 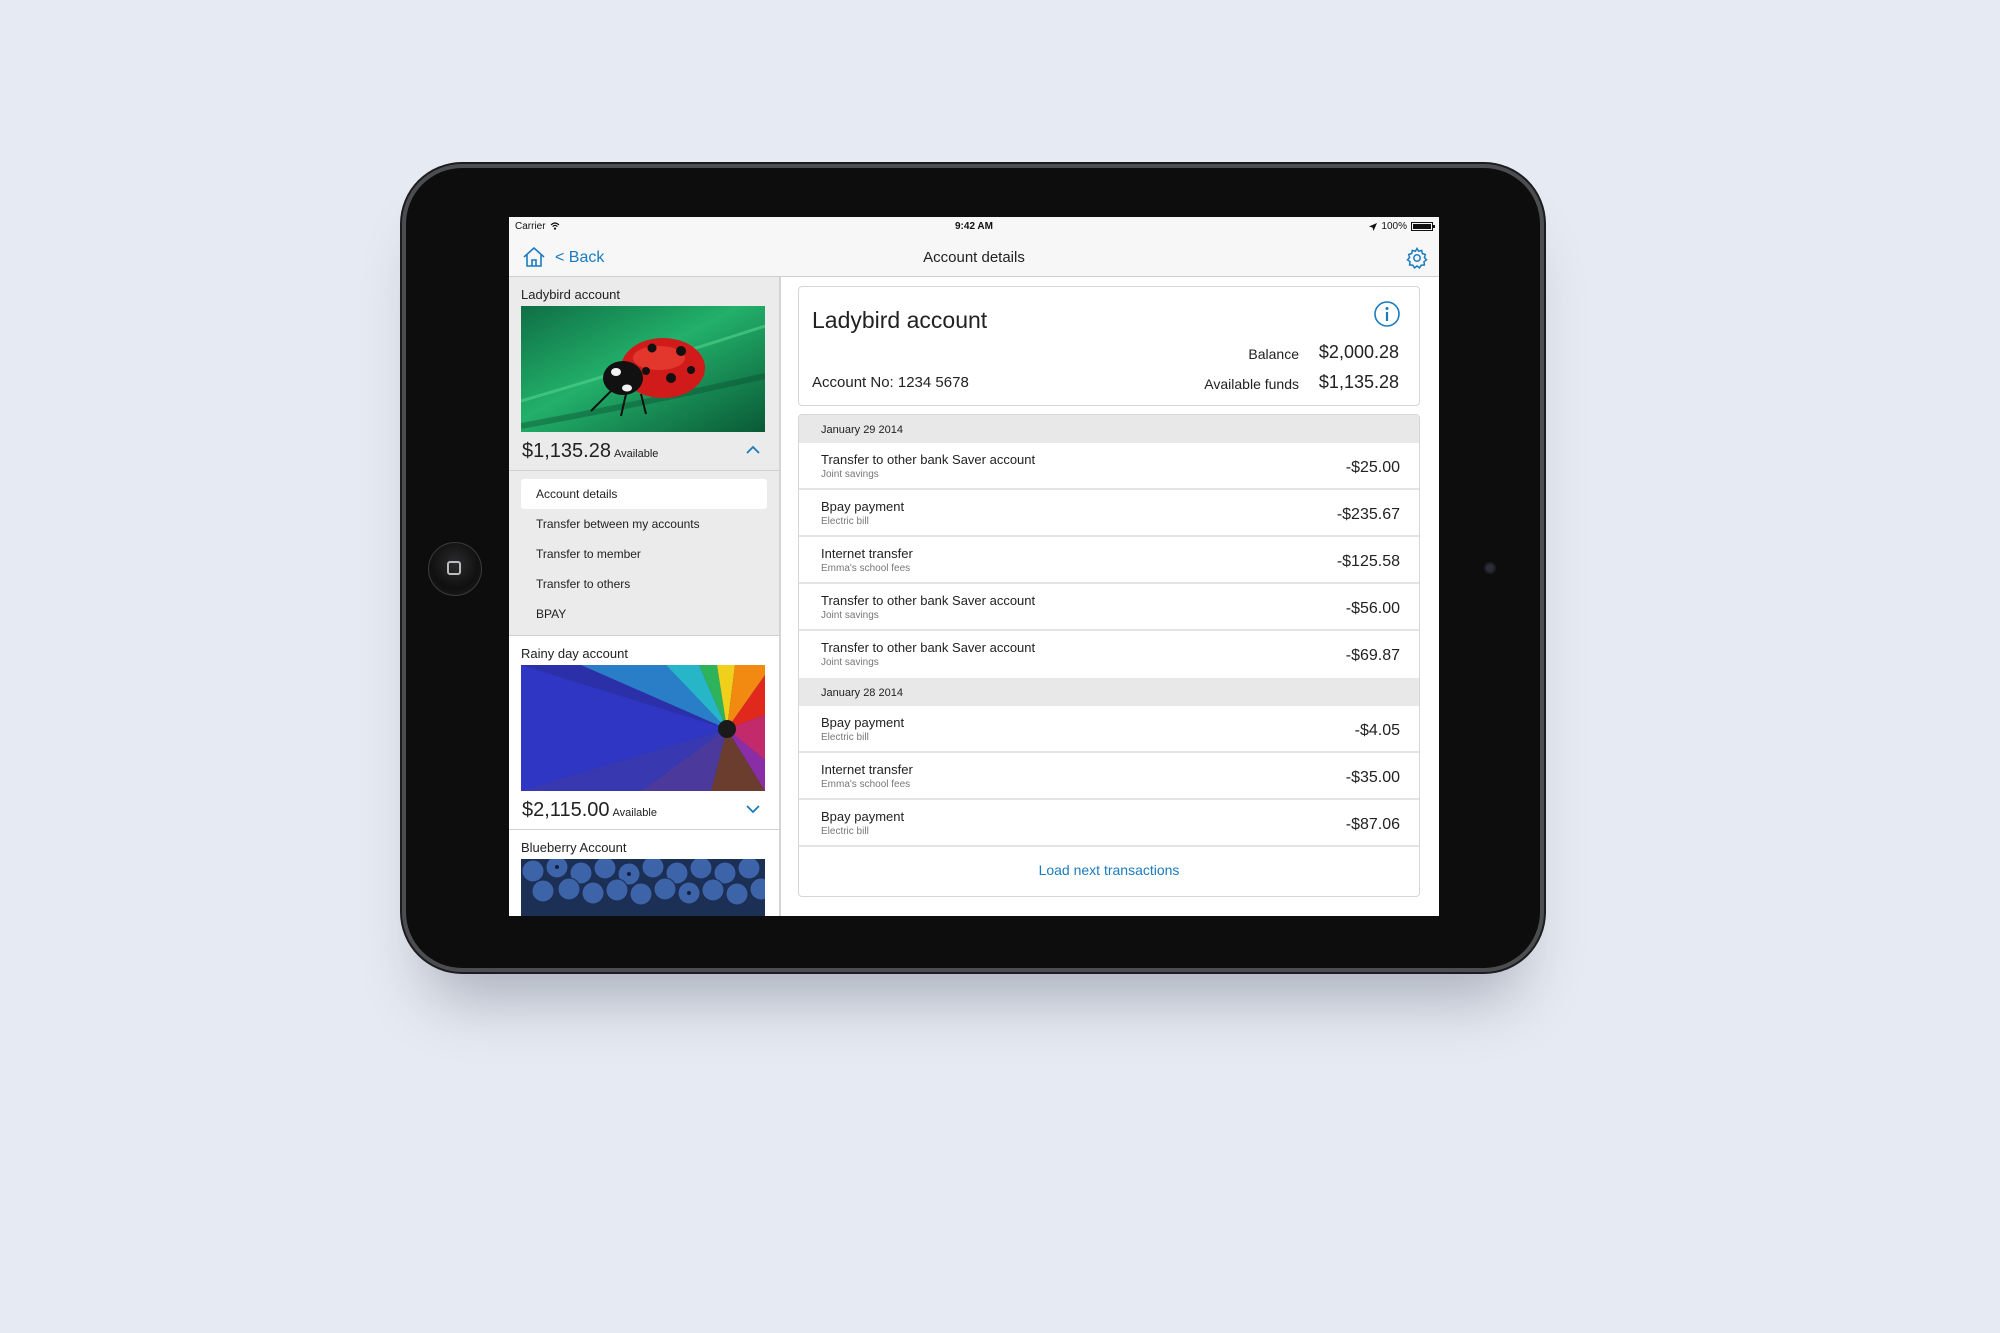 I want to click on page-title: Account details, so click(x=974, y=257).